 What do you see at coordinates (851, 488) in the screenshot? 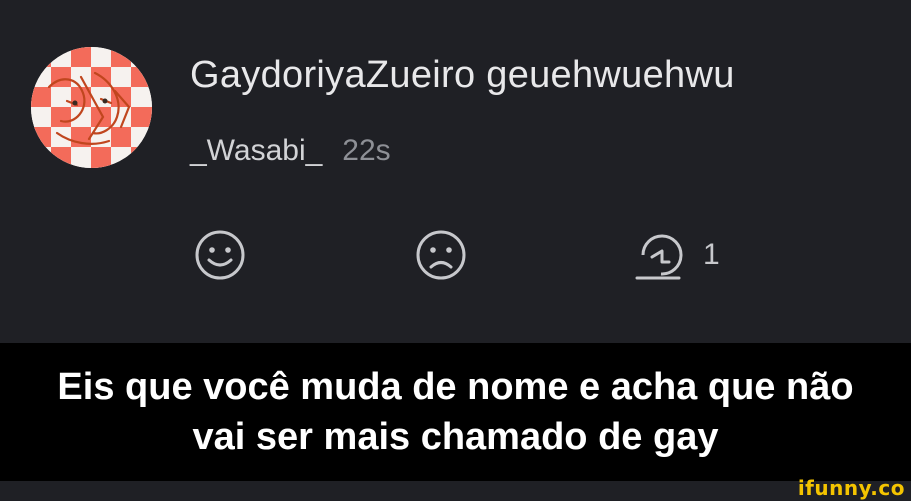
I see `ifunny-watermark: ifunny.co` at bounding box center [851, 488].